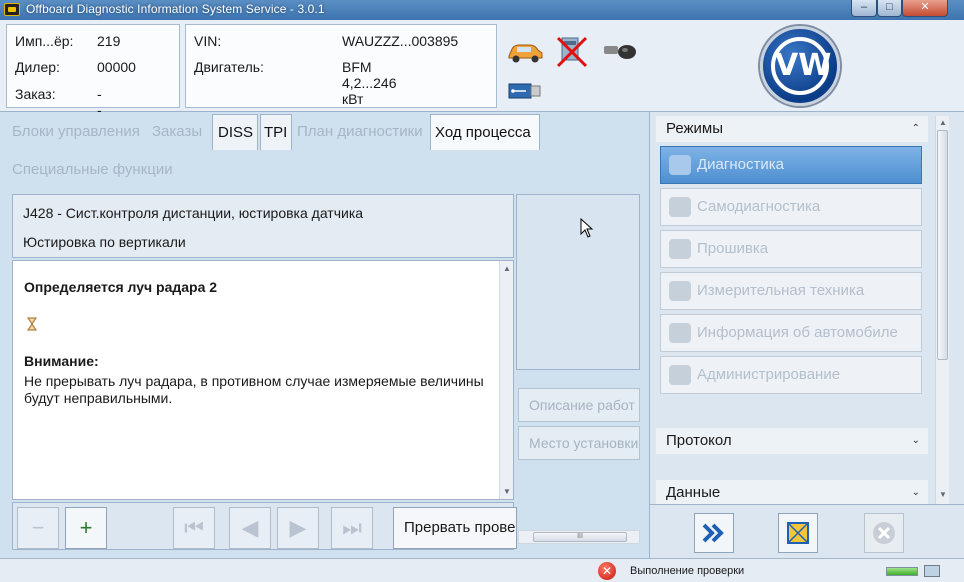 The width and height of the screenshot is (964, 582). I want to click on next-step-button: ▶, so click(298, 528).